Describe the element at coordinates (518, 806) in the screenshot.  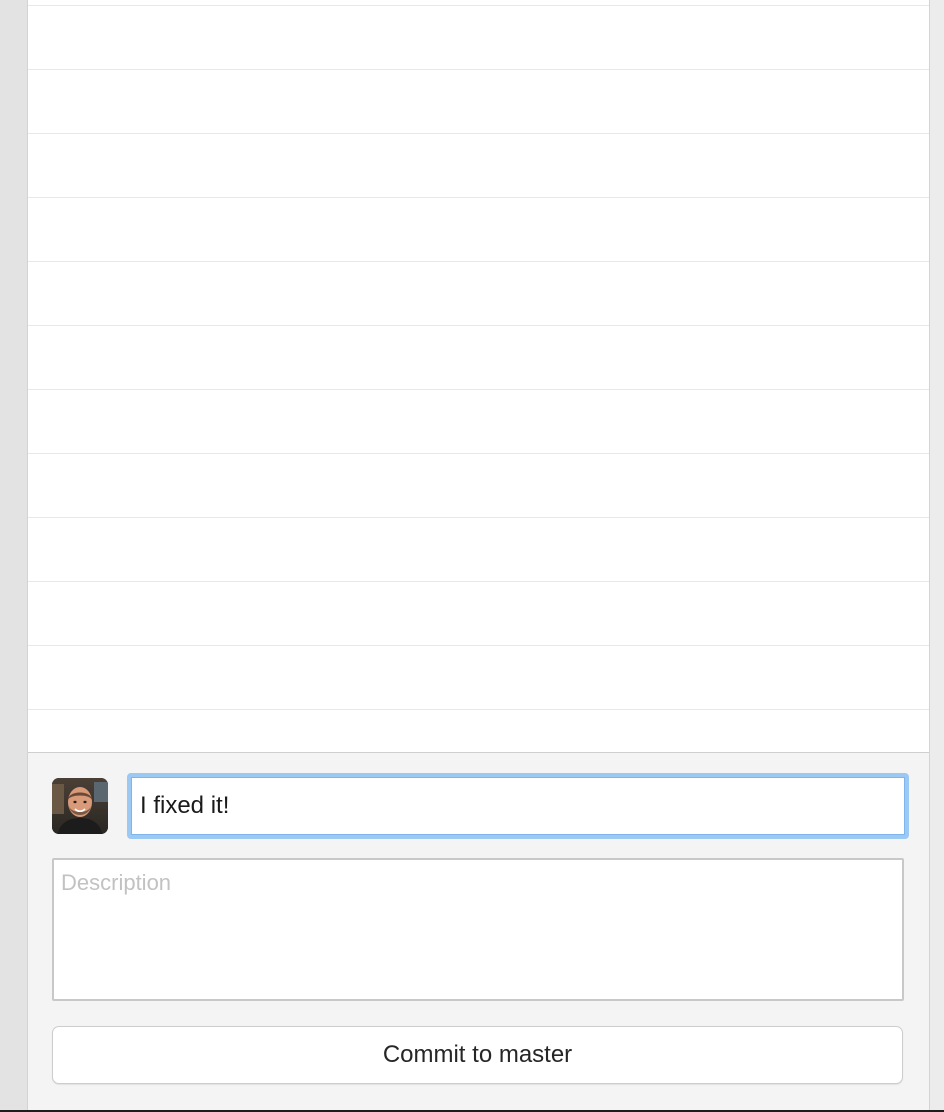
I see `commit-summary-input` at that location.